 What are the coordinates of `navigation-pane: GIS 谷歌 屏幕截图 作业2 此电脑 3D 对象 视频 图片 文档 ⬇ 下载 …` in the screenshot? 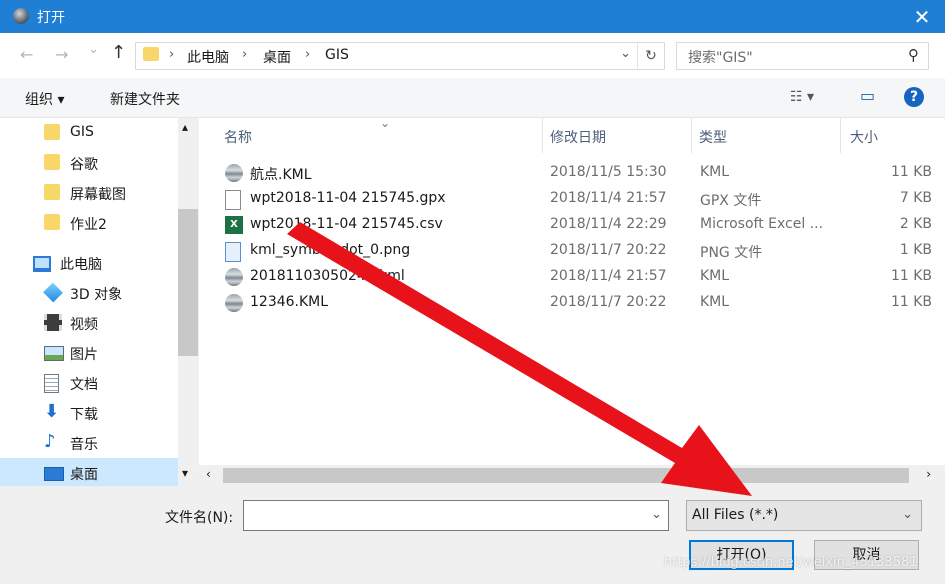 It's located at (99, 302).